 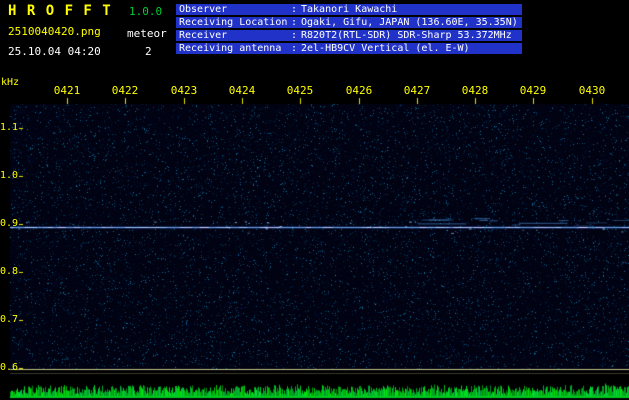 I want to click on output-filename: 2510040420.png, so click(x=54, y=31).